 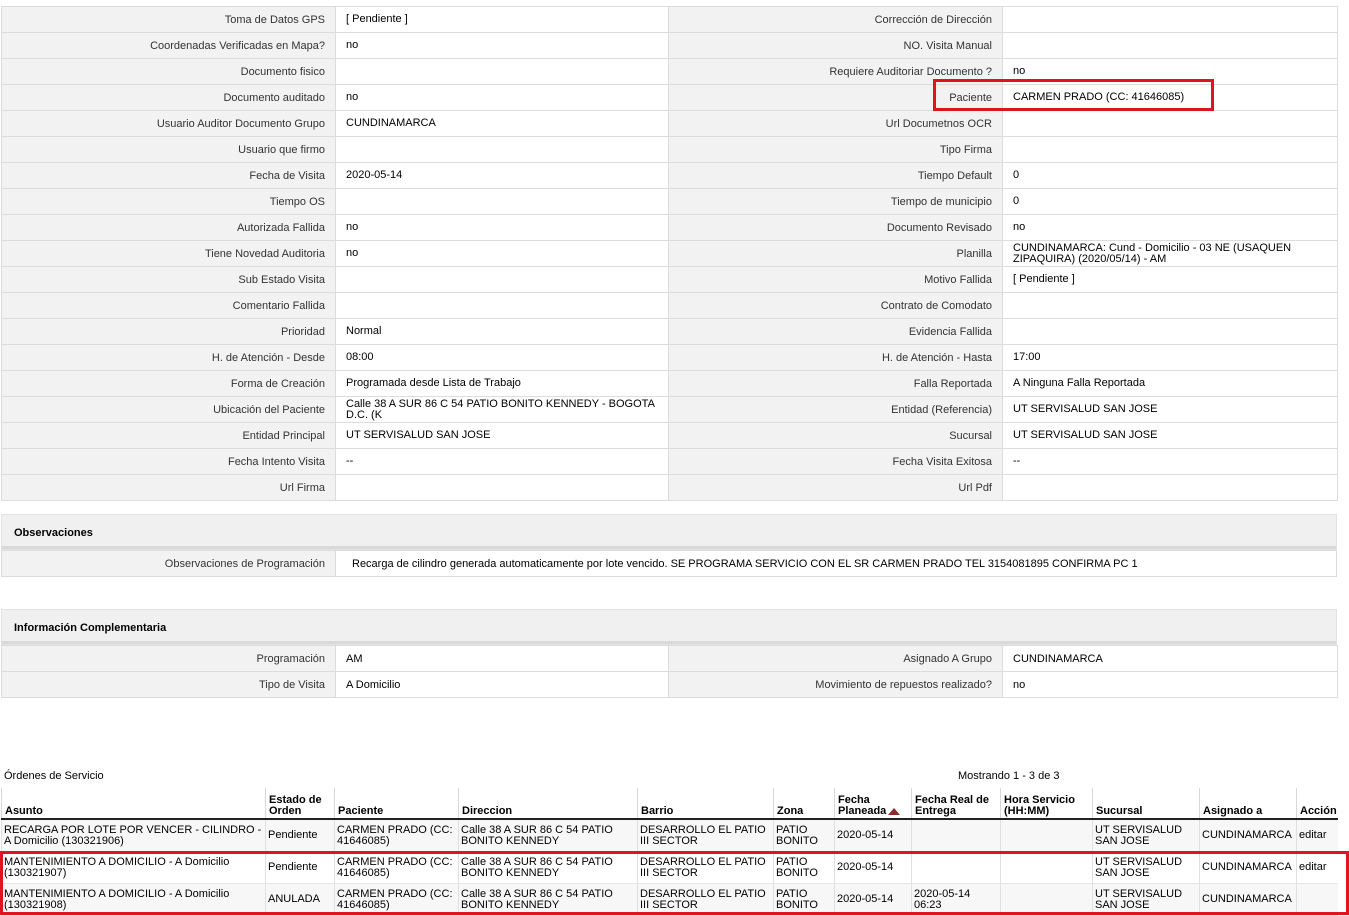 I want to click on detail-label: Evidencia Fallida, so click(x=835, y=331).